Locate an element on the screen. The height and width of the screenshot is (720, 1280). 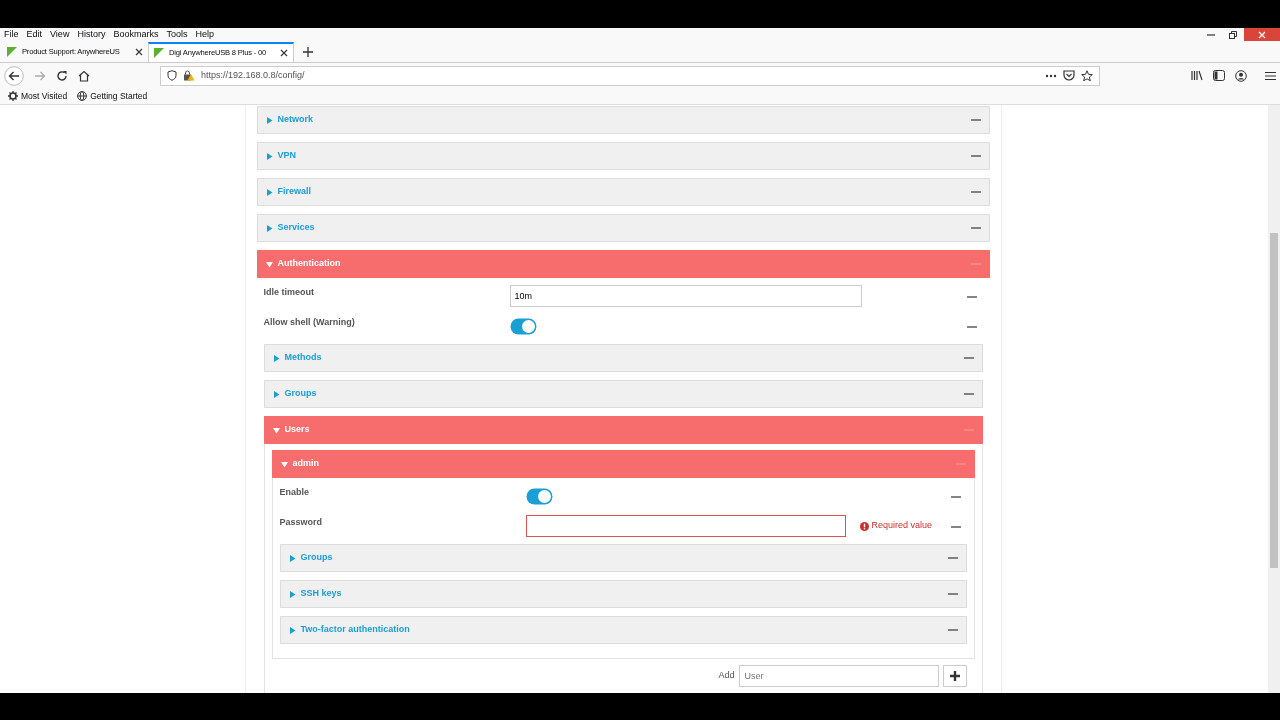
url-text: https://192.168.0.8/config/ is located at coordinates (253, 75).